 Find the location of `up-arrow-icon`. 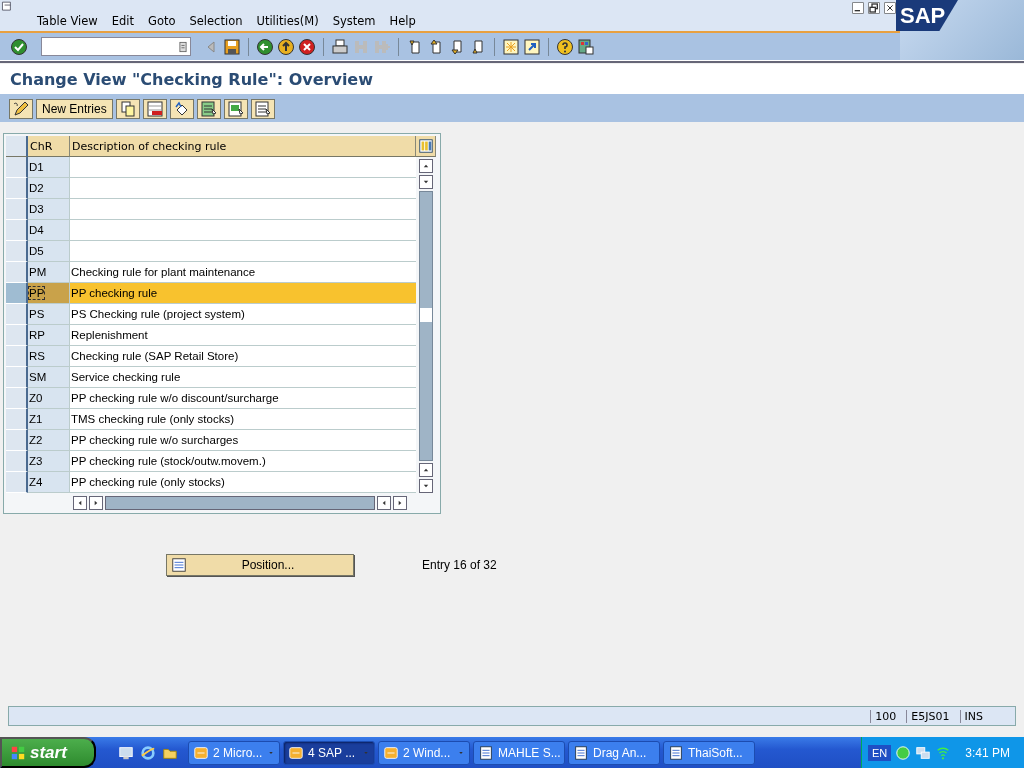

up-arrow-icon is located at coordinates (426, 166).